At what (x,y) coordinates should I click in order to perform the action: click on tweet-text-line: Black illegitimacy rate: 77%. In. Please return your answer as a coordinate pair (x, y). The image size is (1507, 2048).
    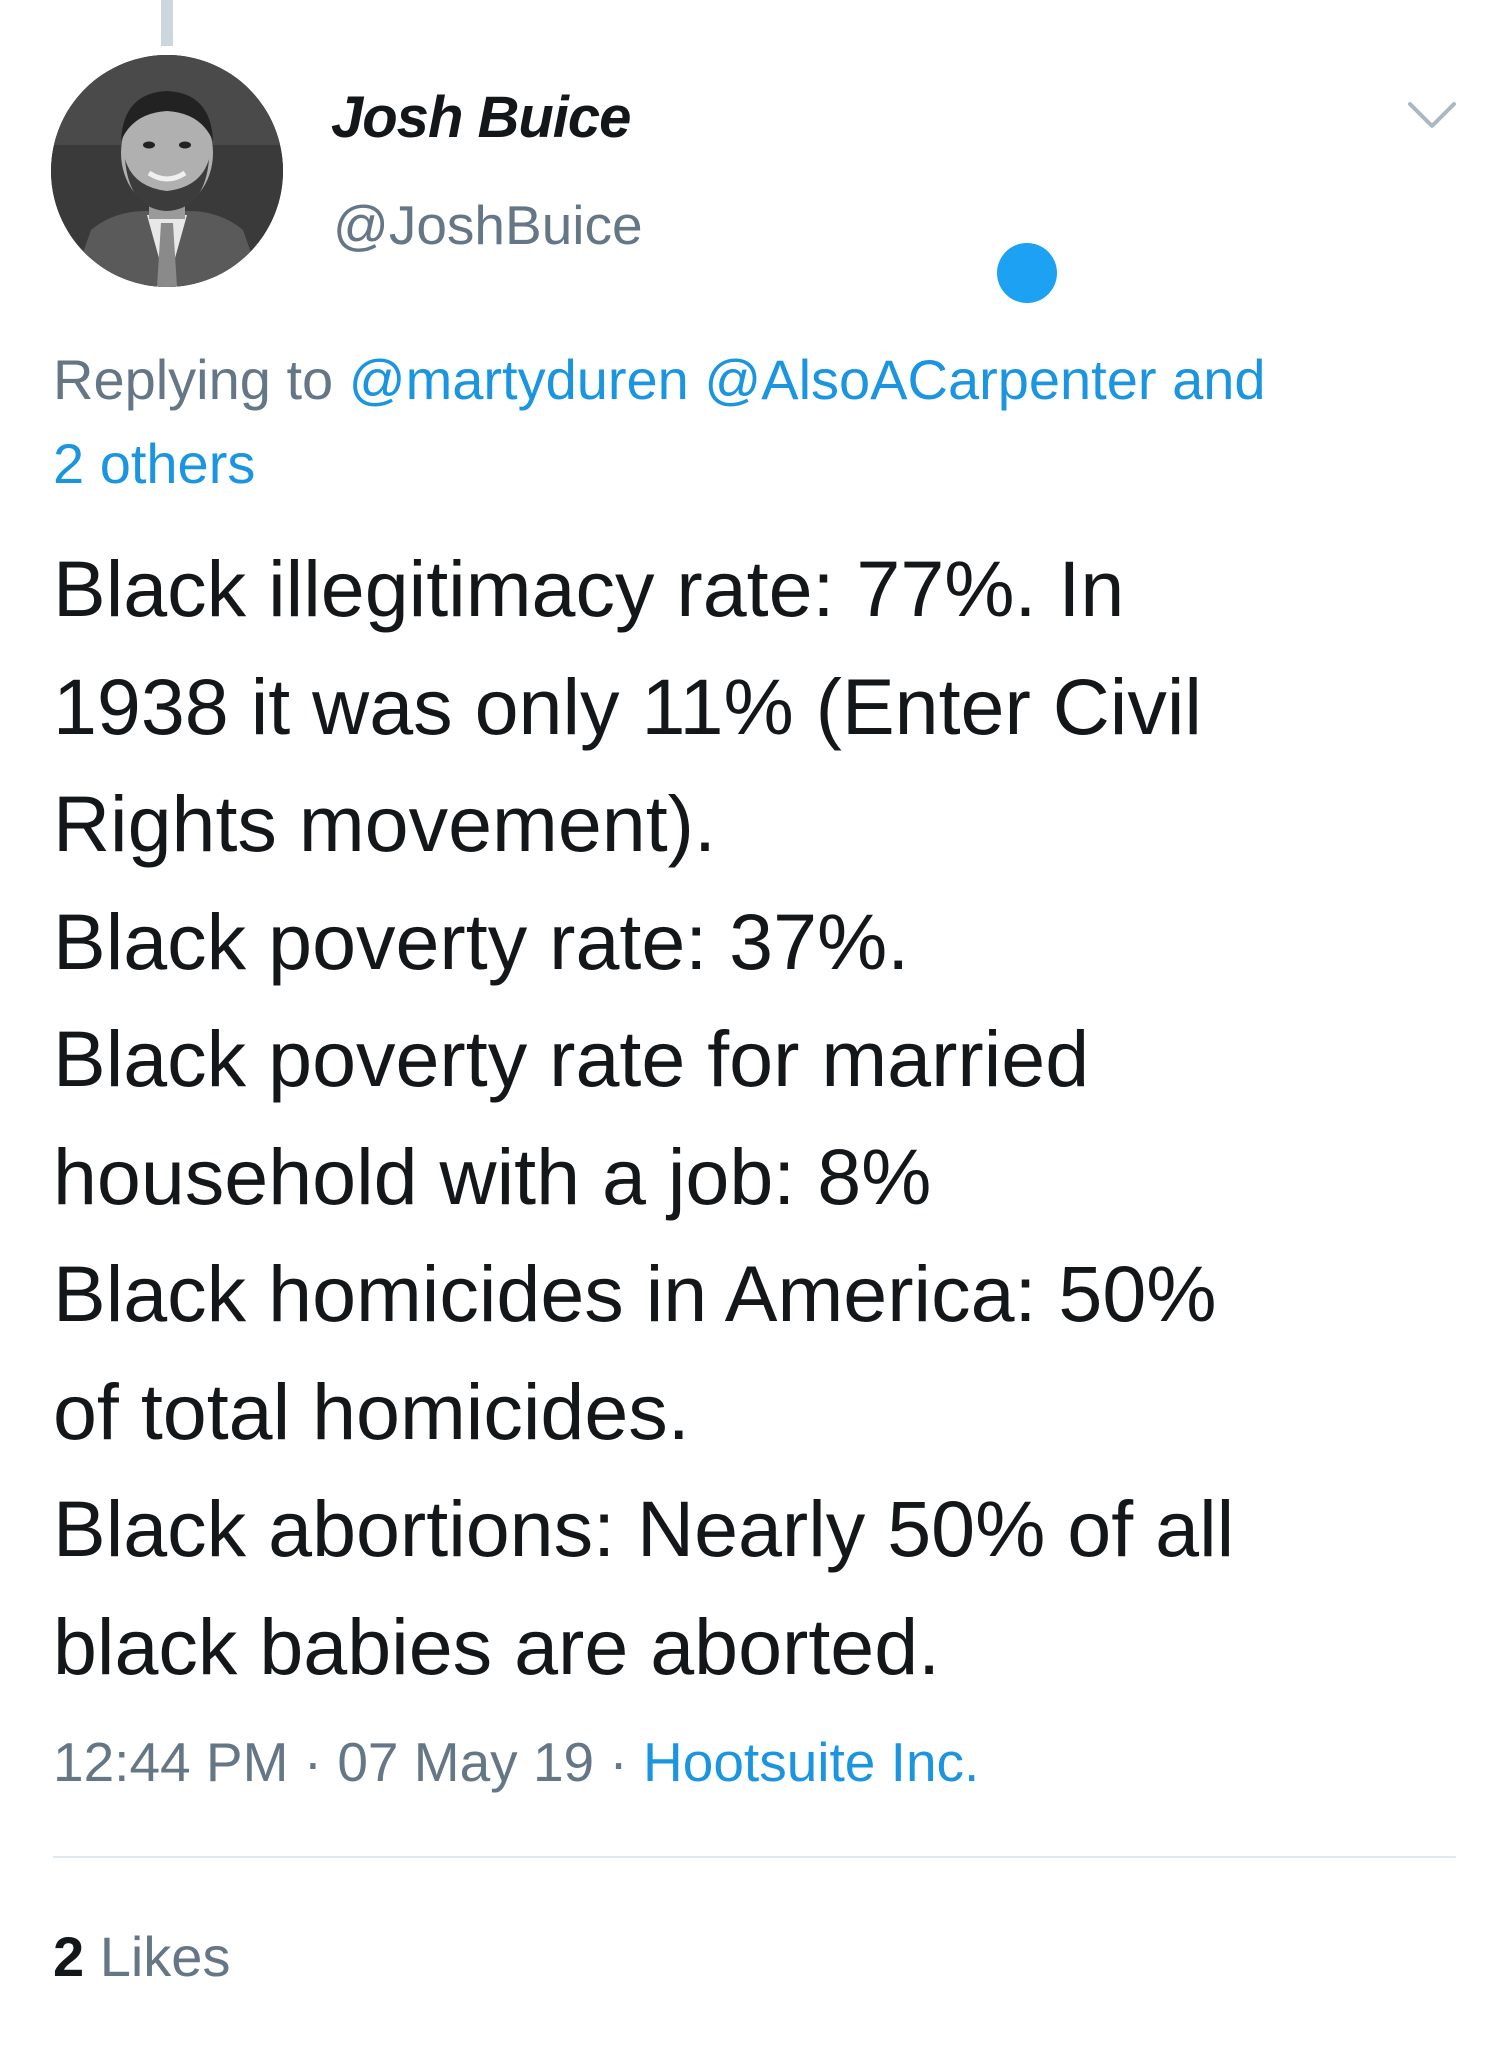
    Looking at the image, I should click on (589, 588).